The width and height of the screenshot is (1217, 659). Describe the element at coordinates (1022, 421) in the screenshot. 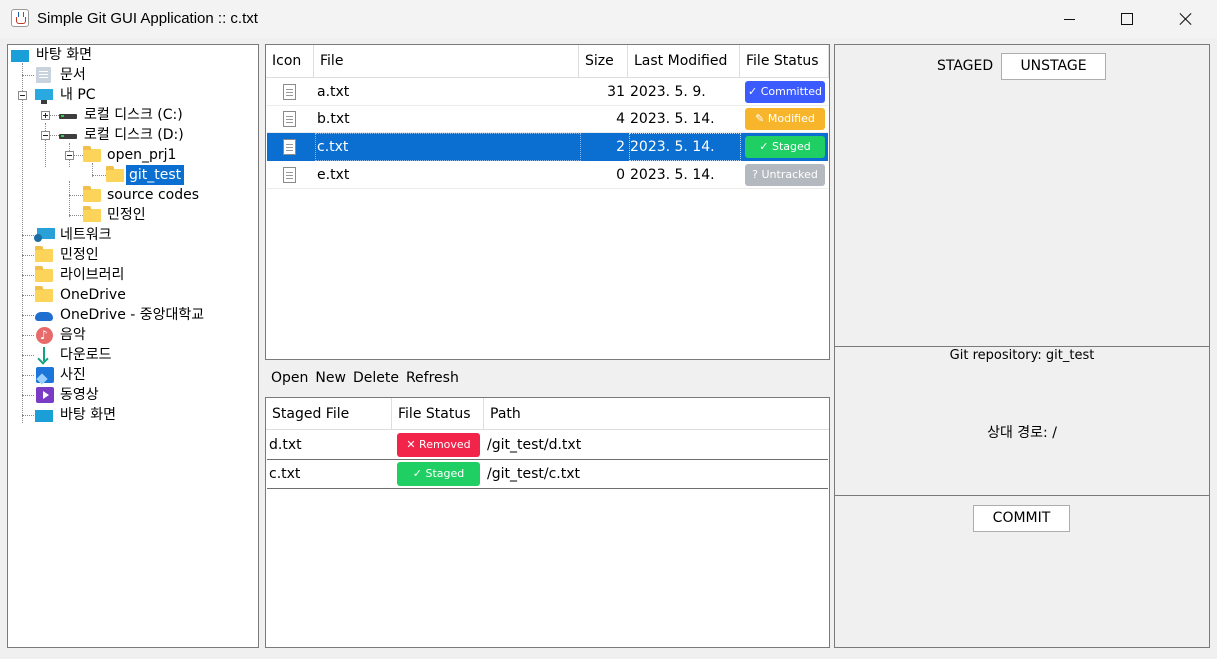

I see `repository-info-panel: Git repository: git_test 상대 경로: /` at that location.